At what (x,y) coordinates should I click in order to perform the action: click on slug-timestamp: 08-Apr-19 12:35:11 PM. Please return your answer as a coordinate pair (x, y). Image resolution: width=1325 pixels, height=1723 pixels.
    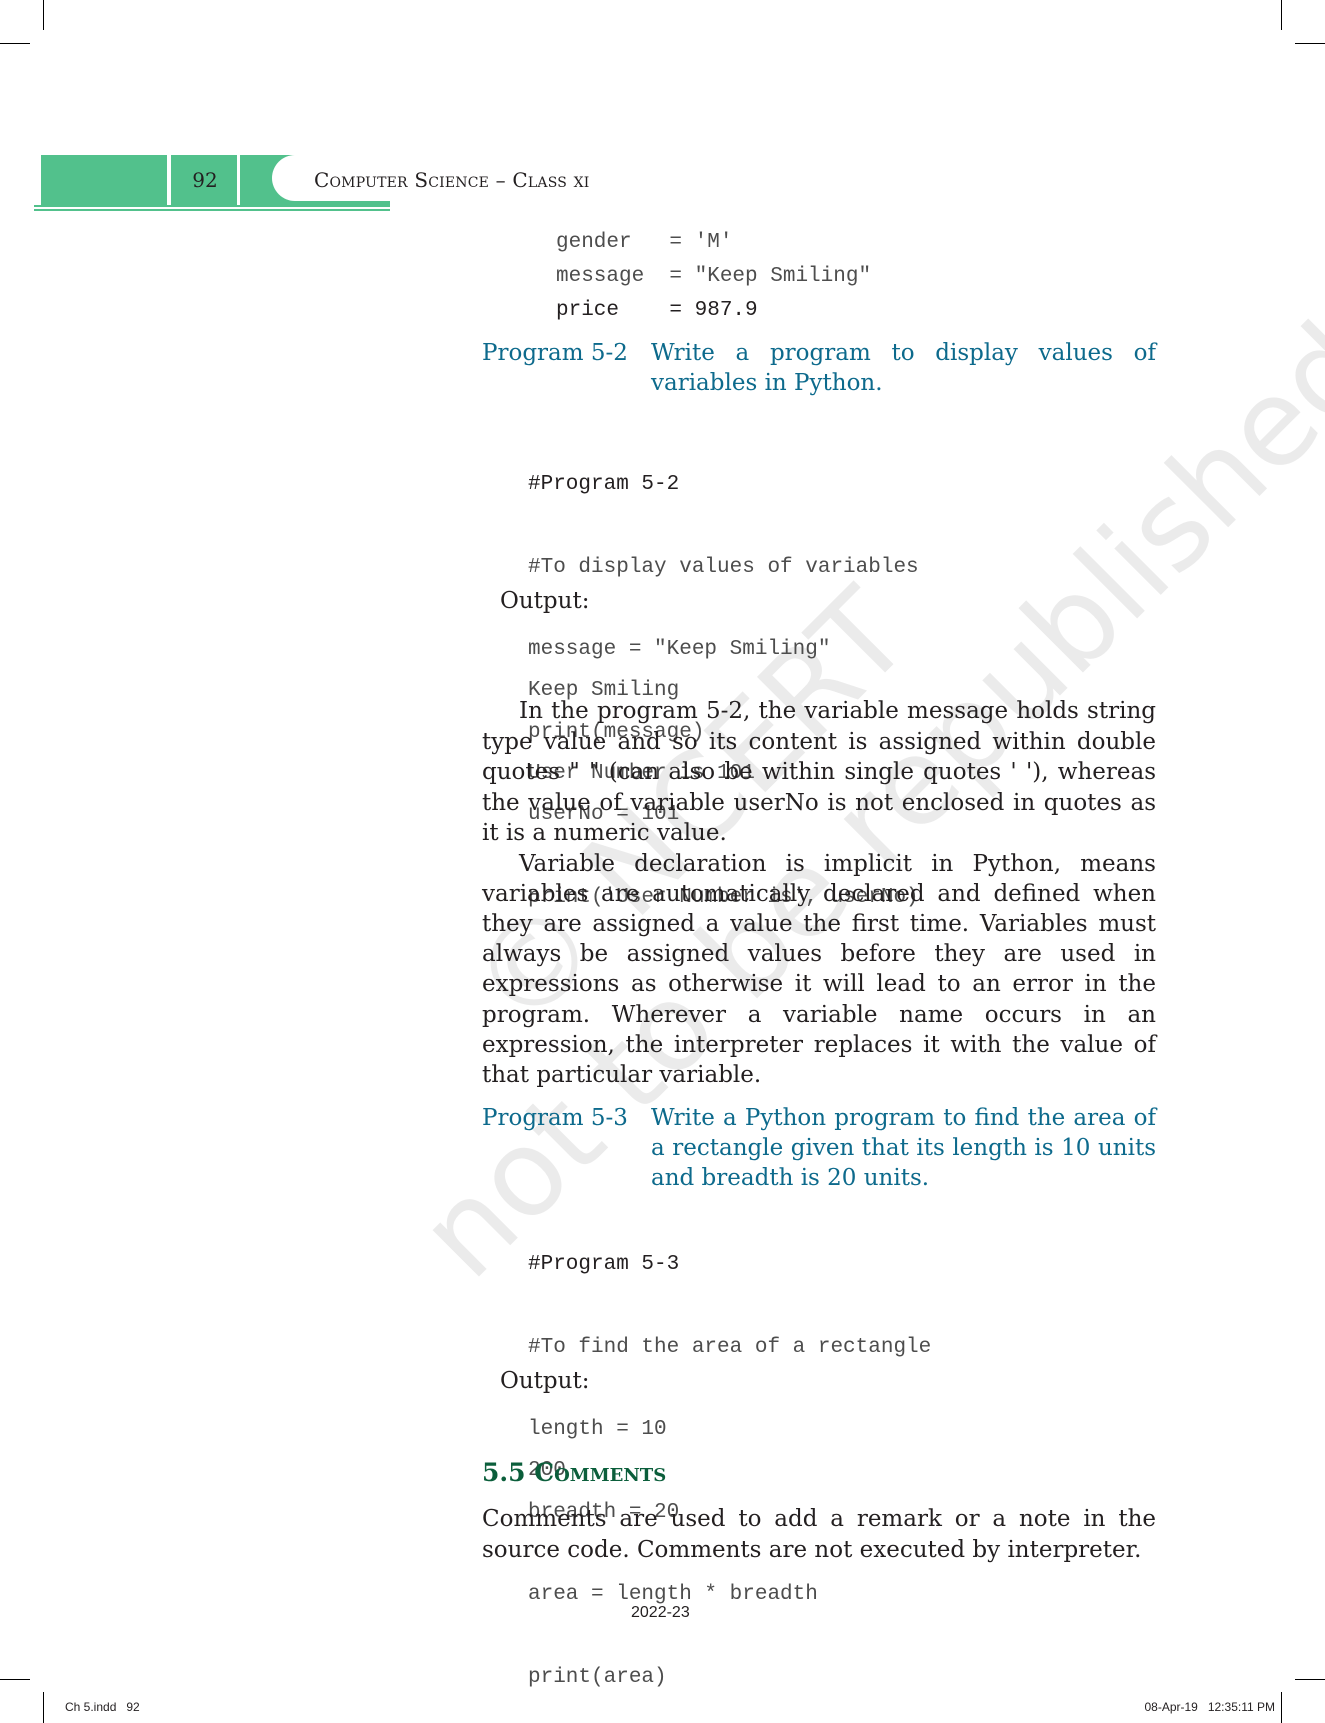
    Looking at the image, I should click on (1209, 1707).